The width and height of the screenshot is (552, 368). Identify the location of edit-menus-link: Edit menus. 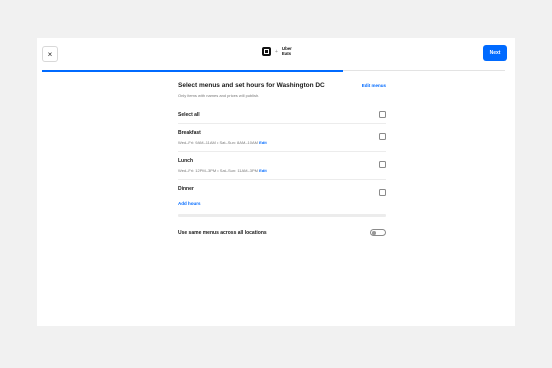
(374, 85).